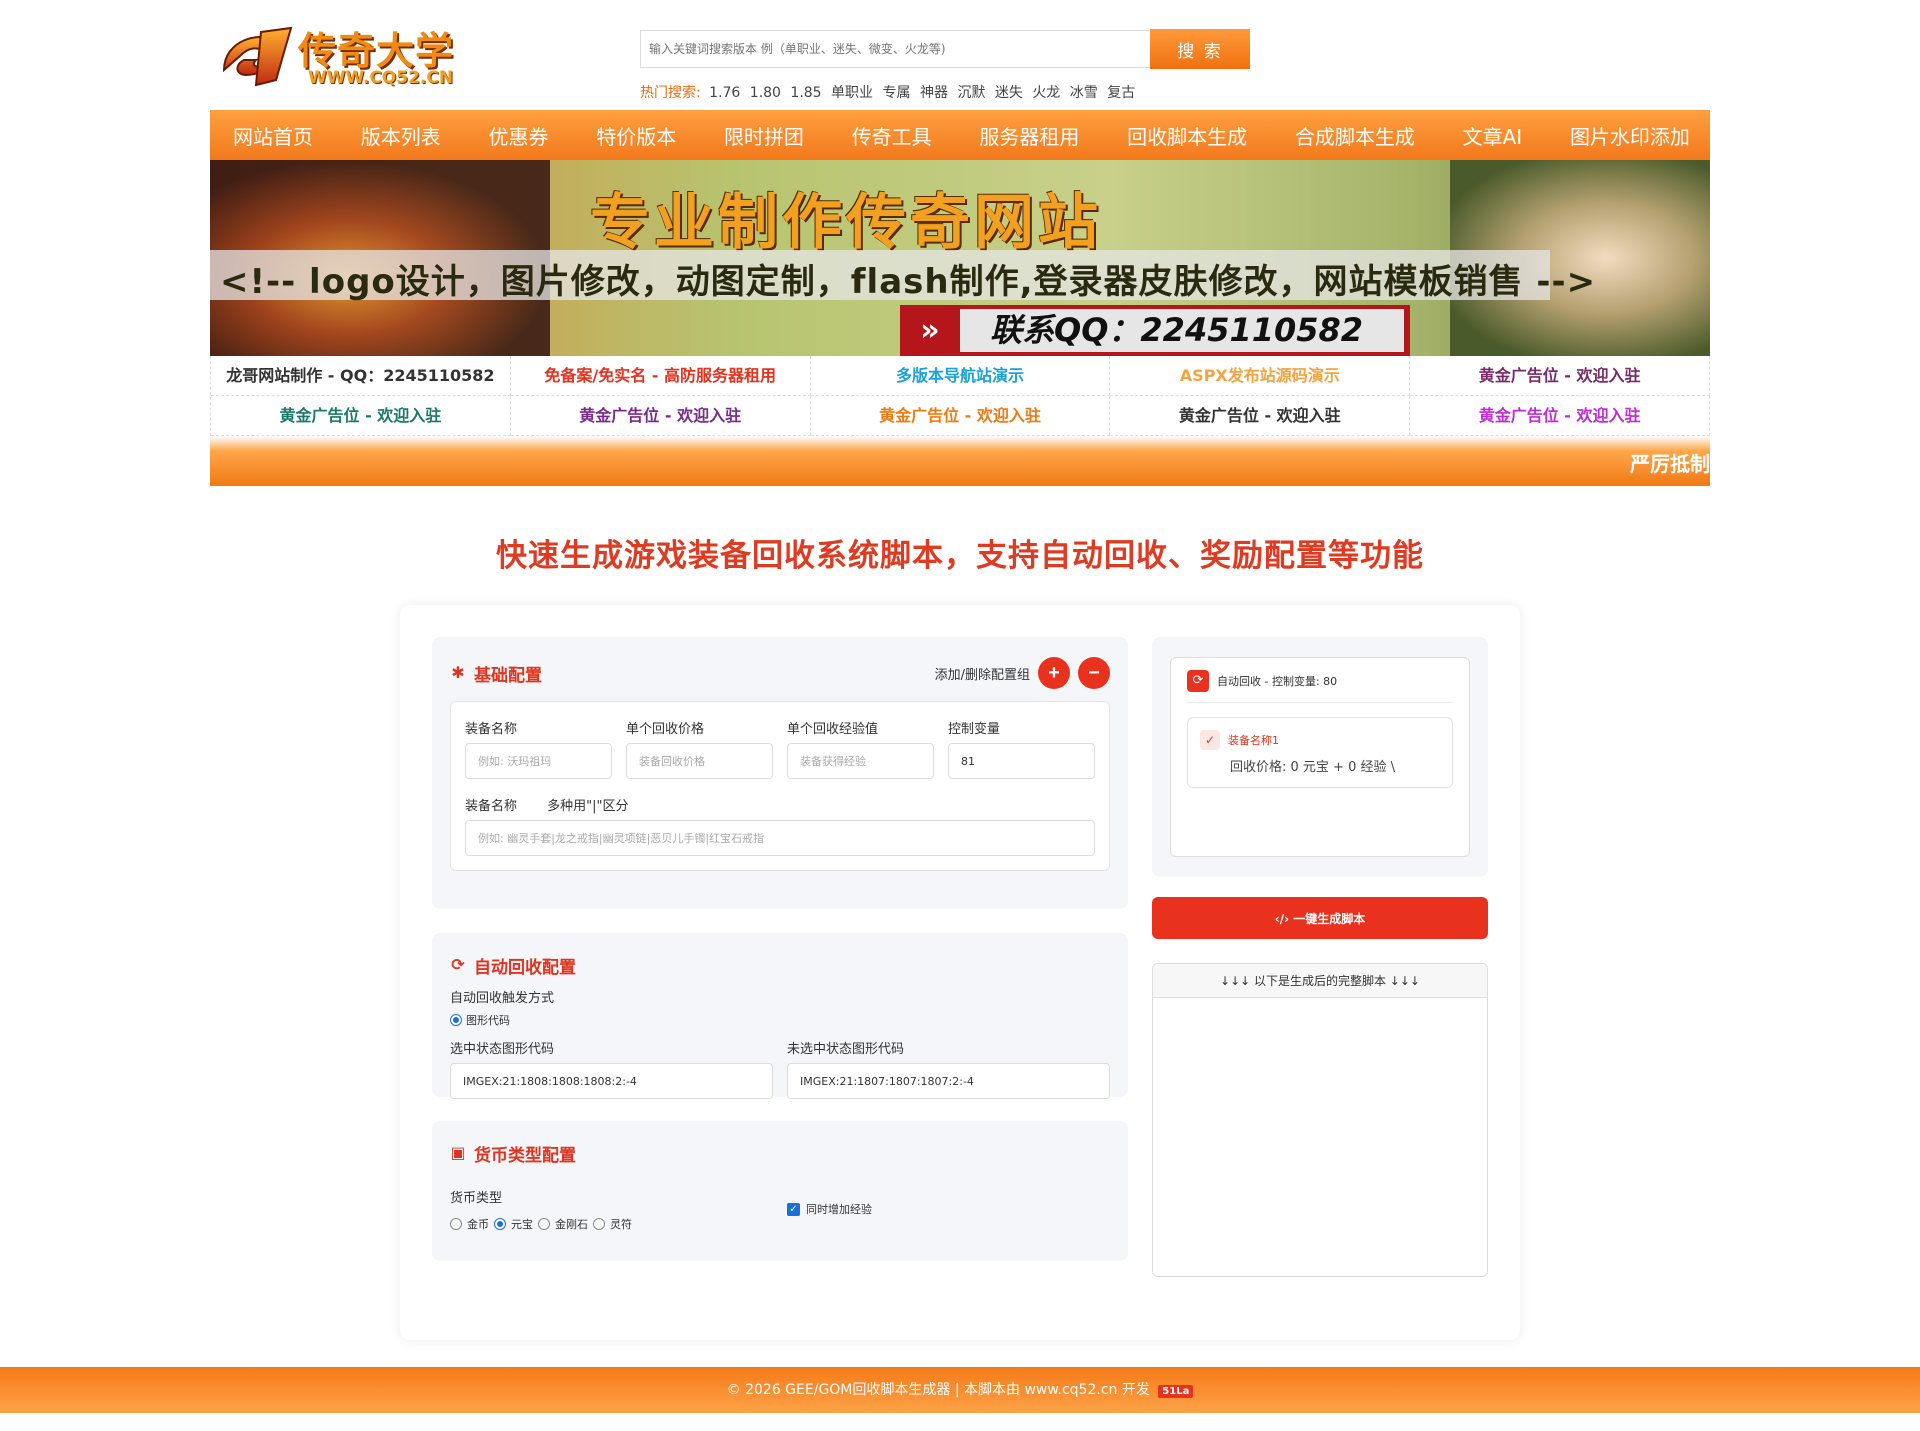 The image size is (1920, 1431). I want to click on currency-options: 金币 元宝 金刚石 灵符, so click(611, 1224).